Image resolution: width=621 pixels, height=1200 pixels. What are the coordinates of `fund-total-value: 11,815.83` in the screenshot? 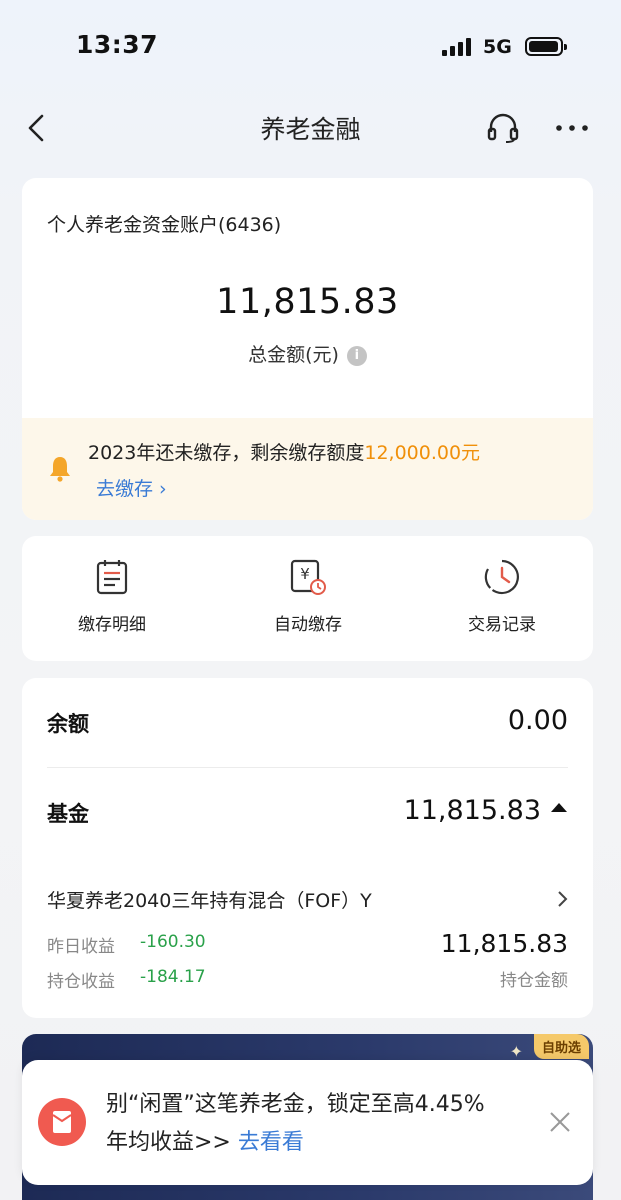 It's located at (472, 810).